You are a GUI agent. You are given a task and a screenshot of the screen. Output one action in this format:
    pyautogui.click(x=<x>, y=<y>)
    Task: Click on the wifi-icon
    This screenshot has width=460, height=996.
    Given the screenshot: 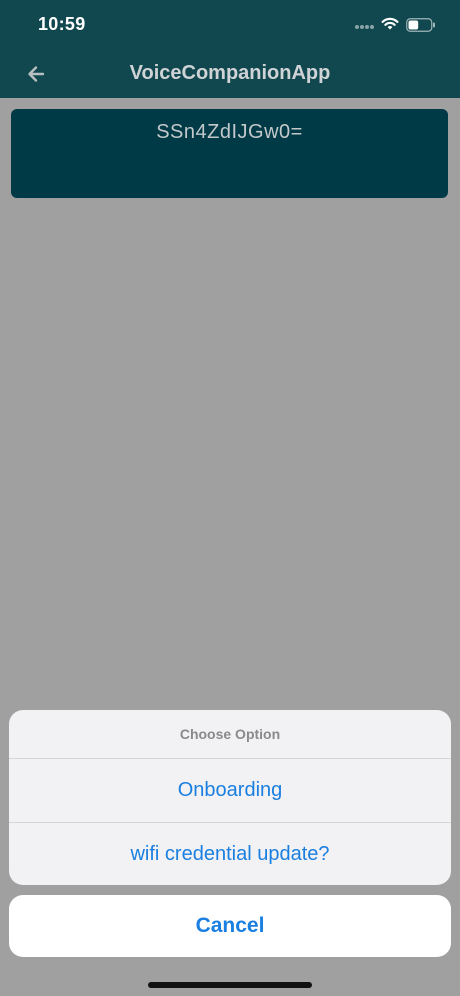 What is the action you would take?
    pyautogui.click(x=390, y=23)
    